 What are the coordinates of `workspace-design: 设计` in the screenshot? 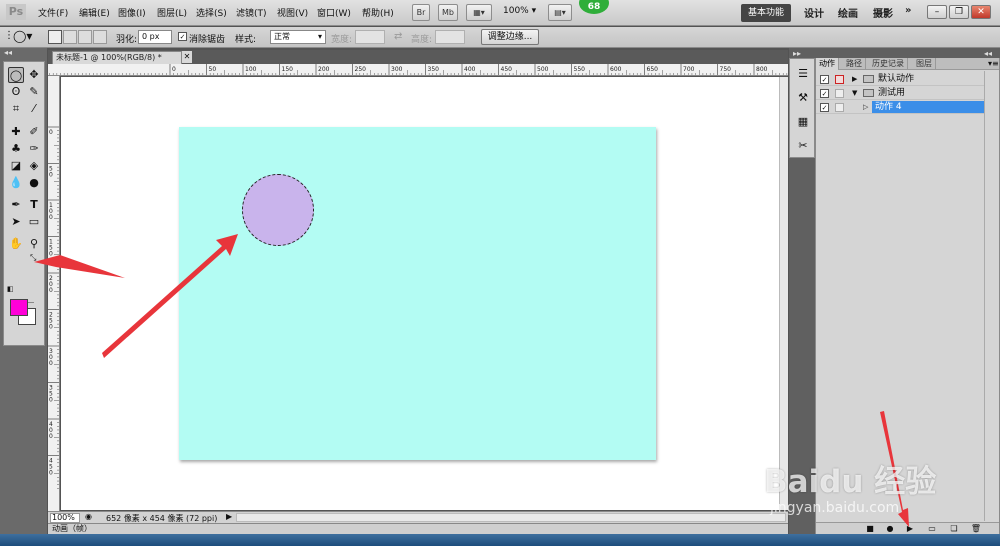 It's located at (814, 12).